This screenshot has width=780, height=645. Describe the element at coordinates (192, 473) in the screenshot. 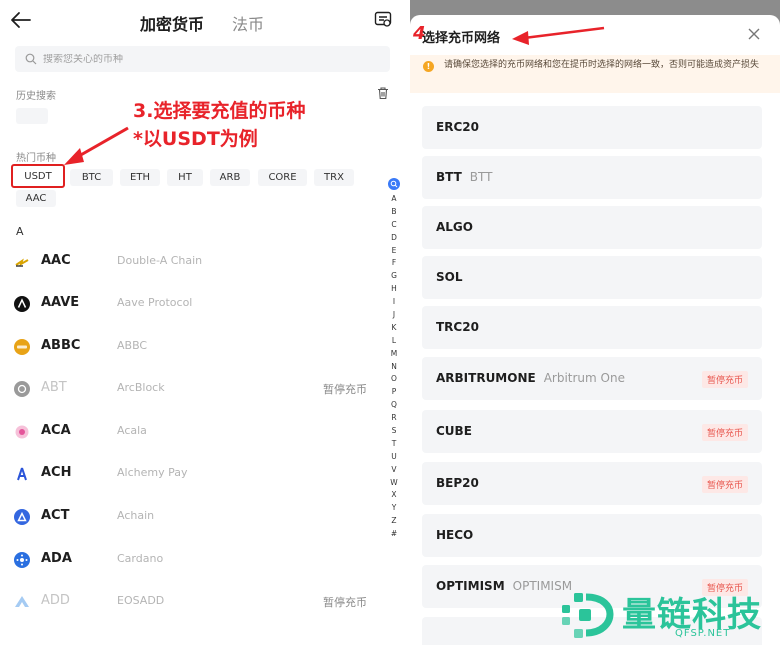

I see `coin-row-ach: ACH Alchemy Pay` at that location.